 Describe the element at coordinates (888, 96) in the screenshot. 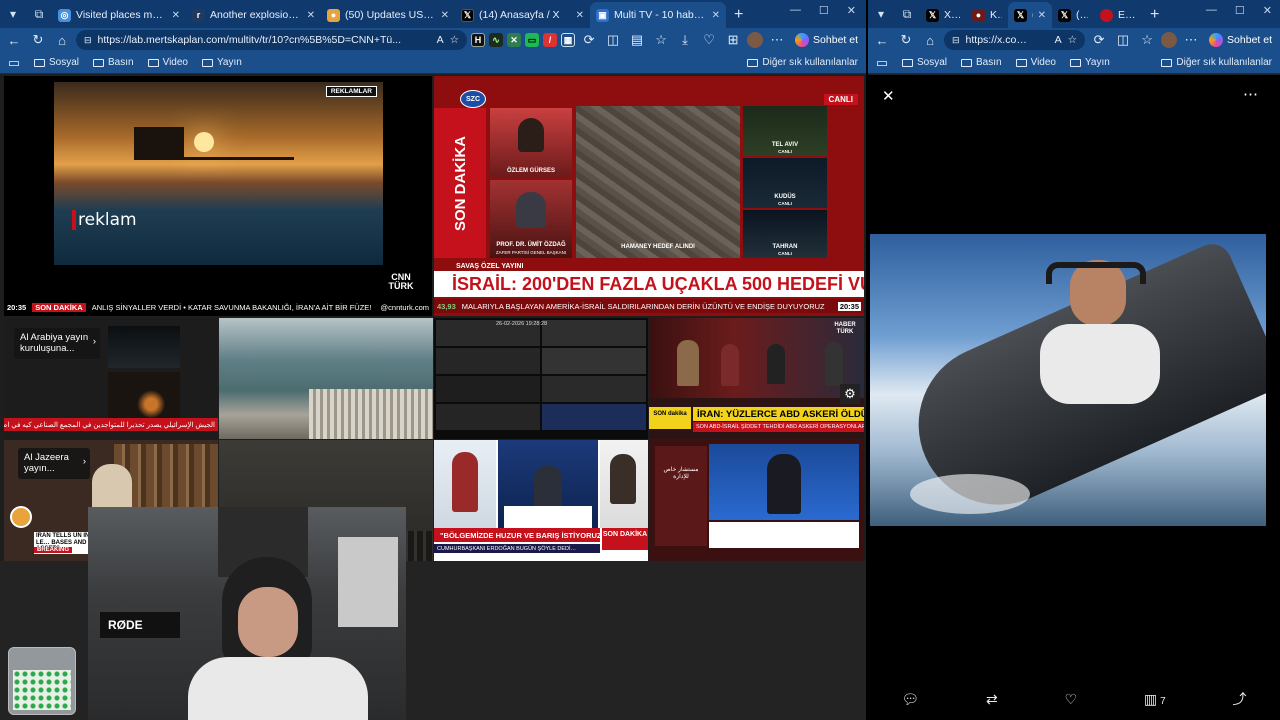

I see `close-icon: ✕` at that location.